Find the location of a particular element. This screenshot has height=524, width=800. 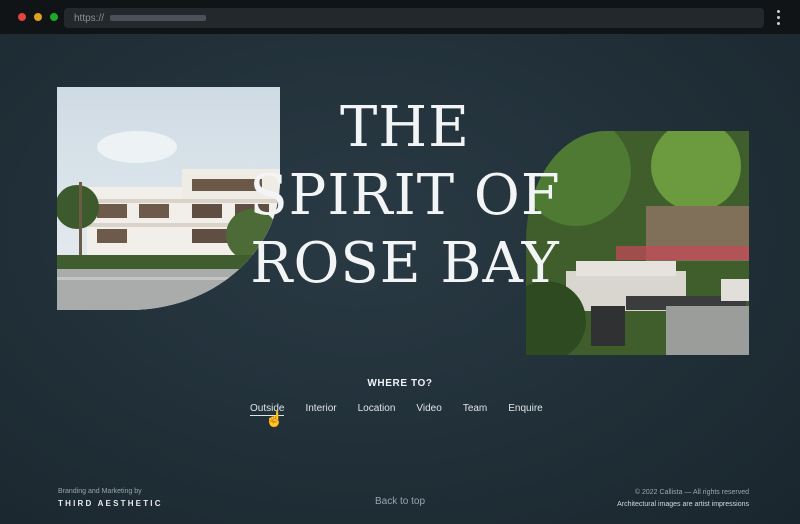

browser-chrome: https:// is located at coordinates (400, 17).